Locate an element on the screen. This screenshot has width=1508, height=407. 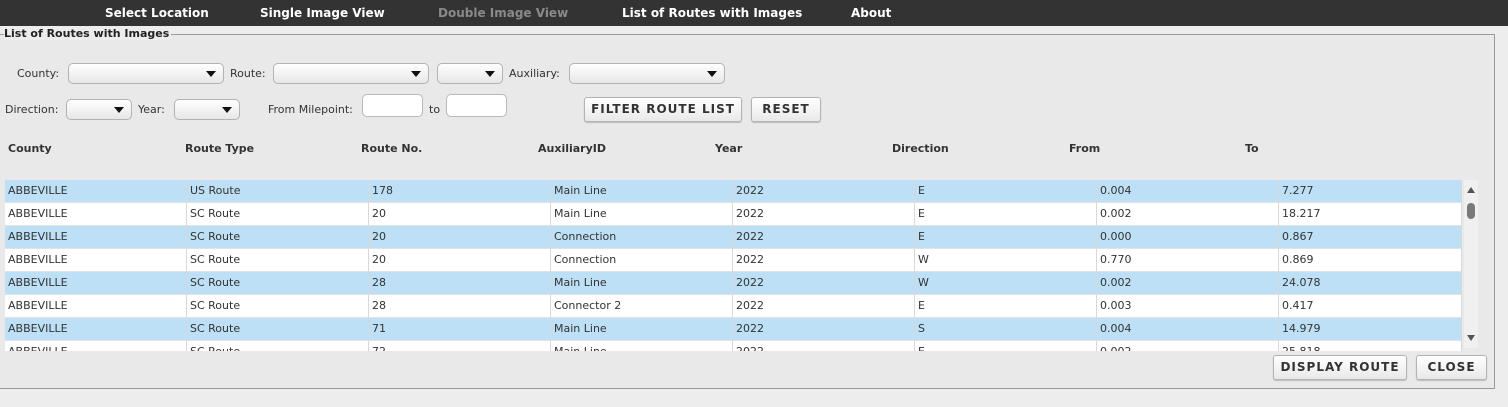
nav-about: About is located at coordinates (871, 13).